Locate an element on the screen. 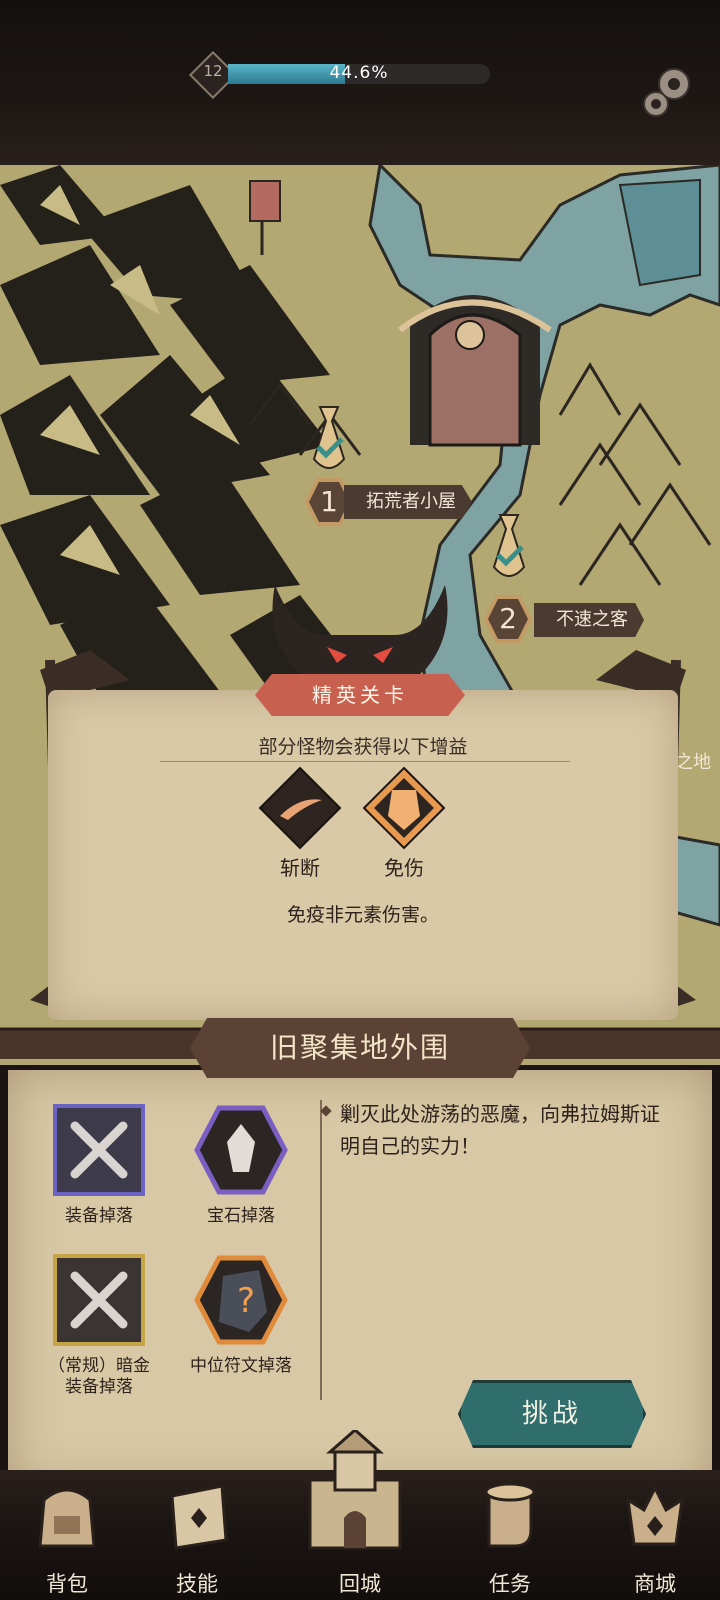 This screenshot has width=720, height=1600. elite-stage-banner: 精英关卡 is located at coordinates (360, 695).